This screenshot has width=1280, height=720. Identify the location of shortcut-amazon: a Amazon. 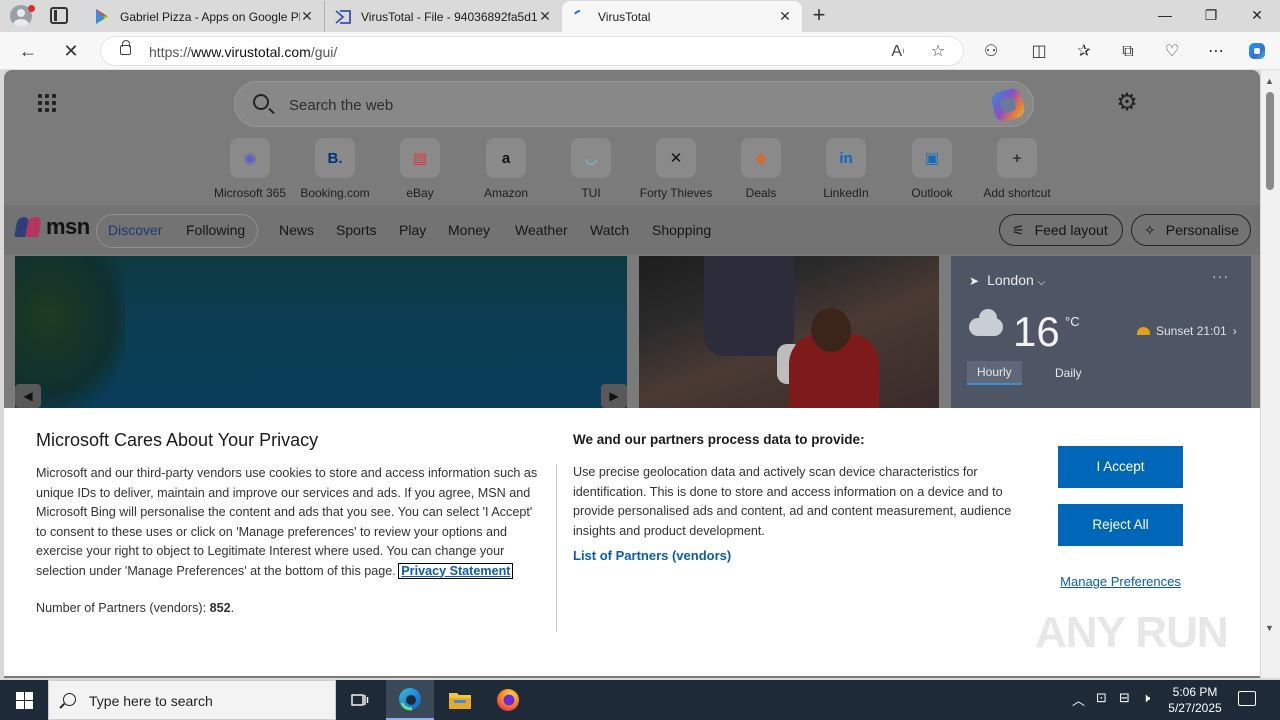
(506, 169).